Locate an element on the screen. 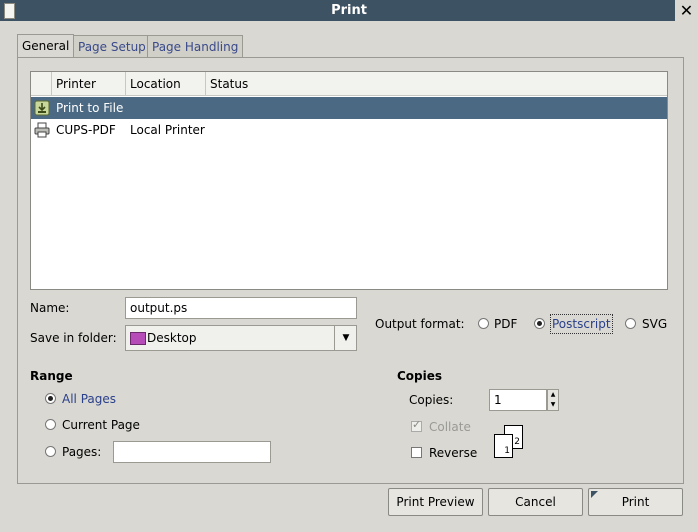  column-header-printer: Printer is located at coordinates (89, 84).